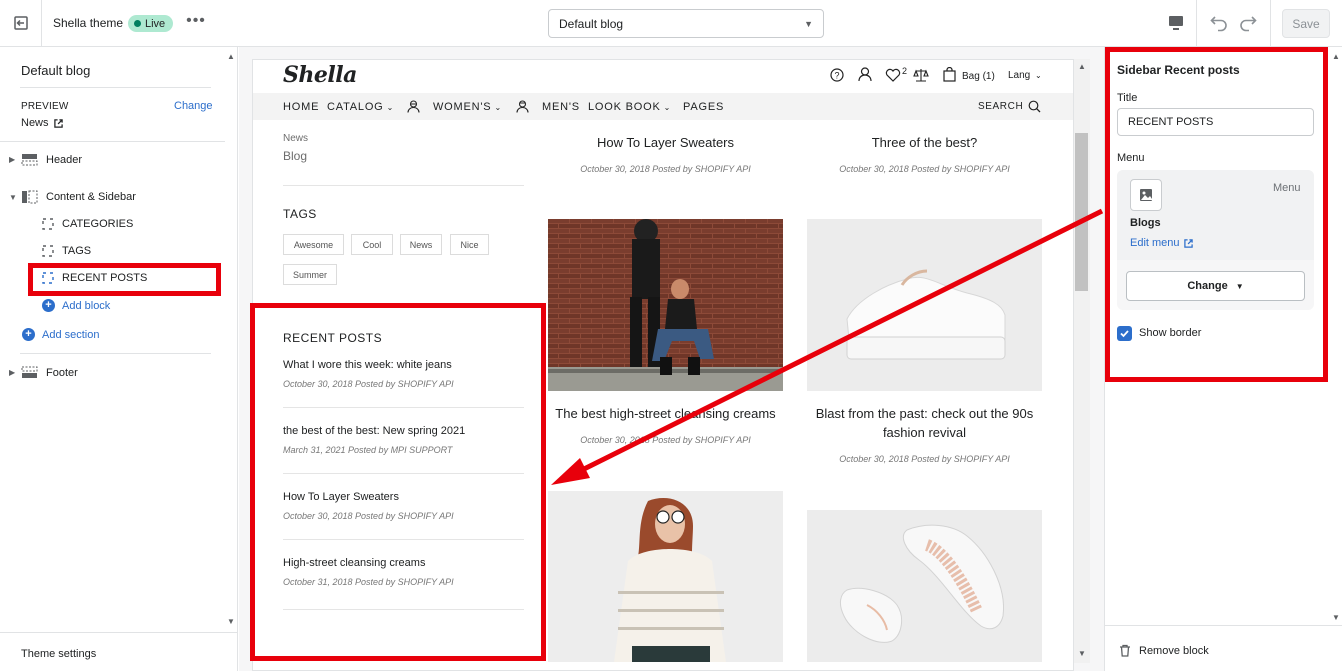  Describe the element at coordinates (313, 244) in the screenshot. I see `tag-chip: Awesome` at that location.